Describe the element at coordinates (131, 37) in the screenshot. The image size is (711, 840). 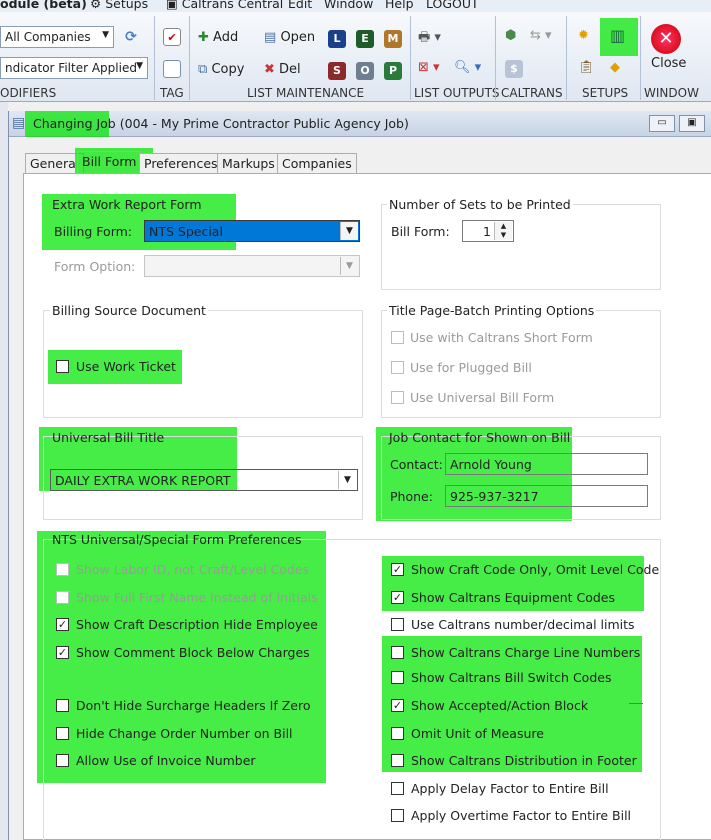
I see `refresh-icon: ⟳` at that location.